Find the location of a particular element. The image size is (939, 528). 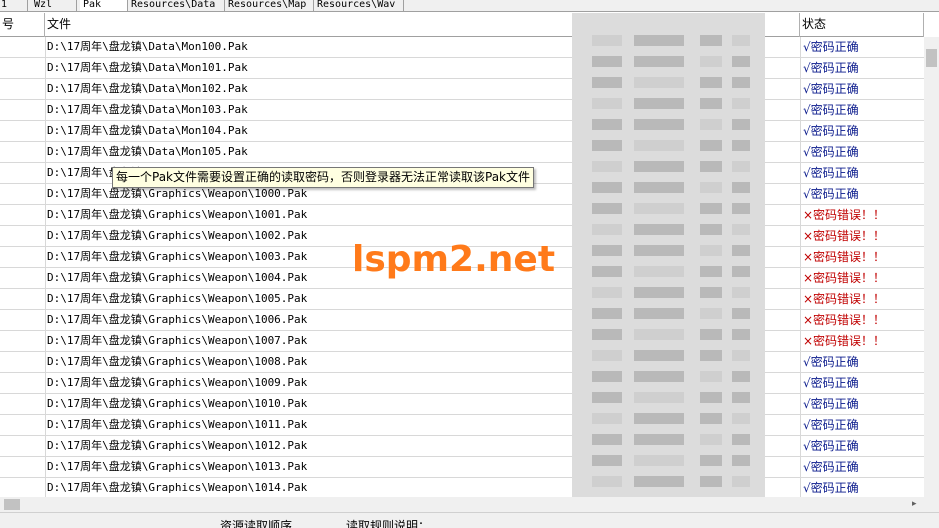

column-header-file: 文件 is located at coordinates (316, 25).